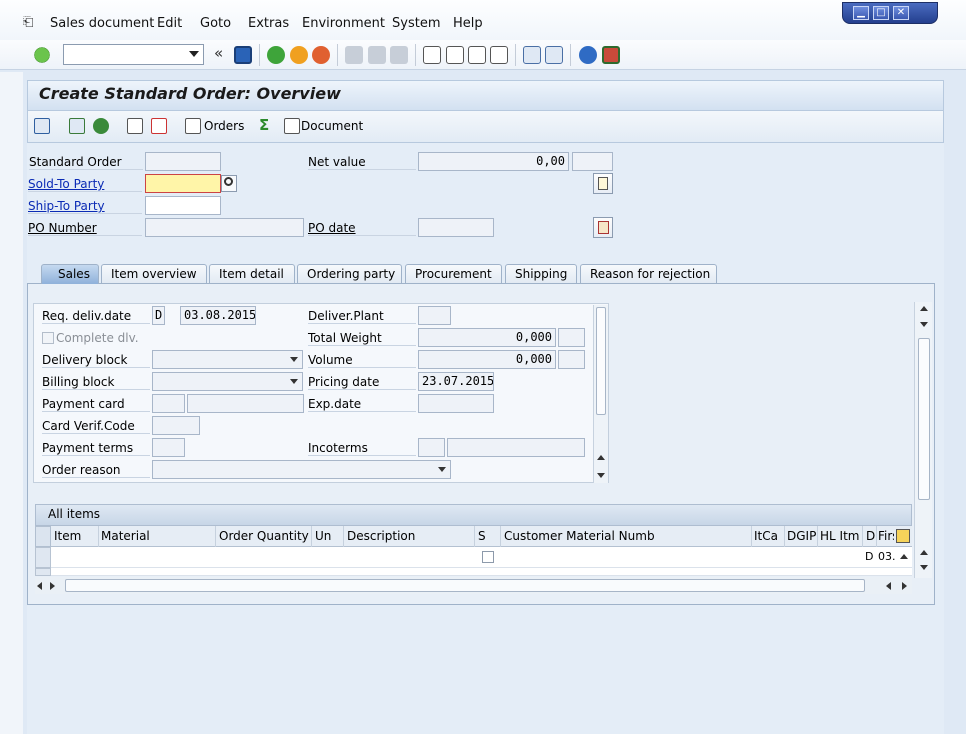 The height and width of the screenshot is (734, 966). I want to click on menu-system: System, so click(416, 23).